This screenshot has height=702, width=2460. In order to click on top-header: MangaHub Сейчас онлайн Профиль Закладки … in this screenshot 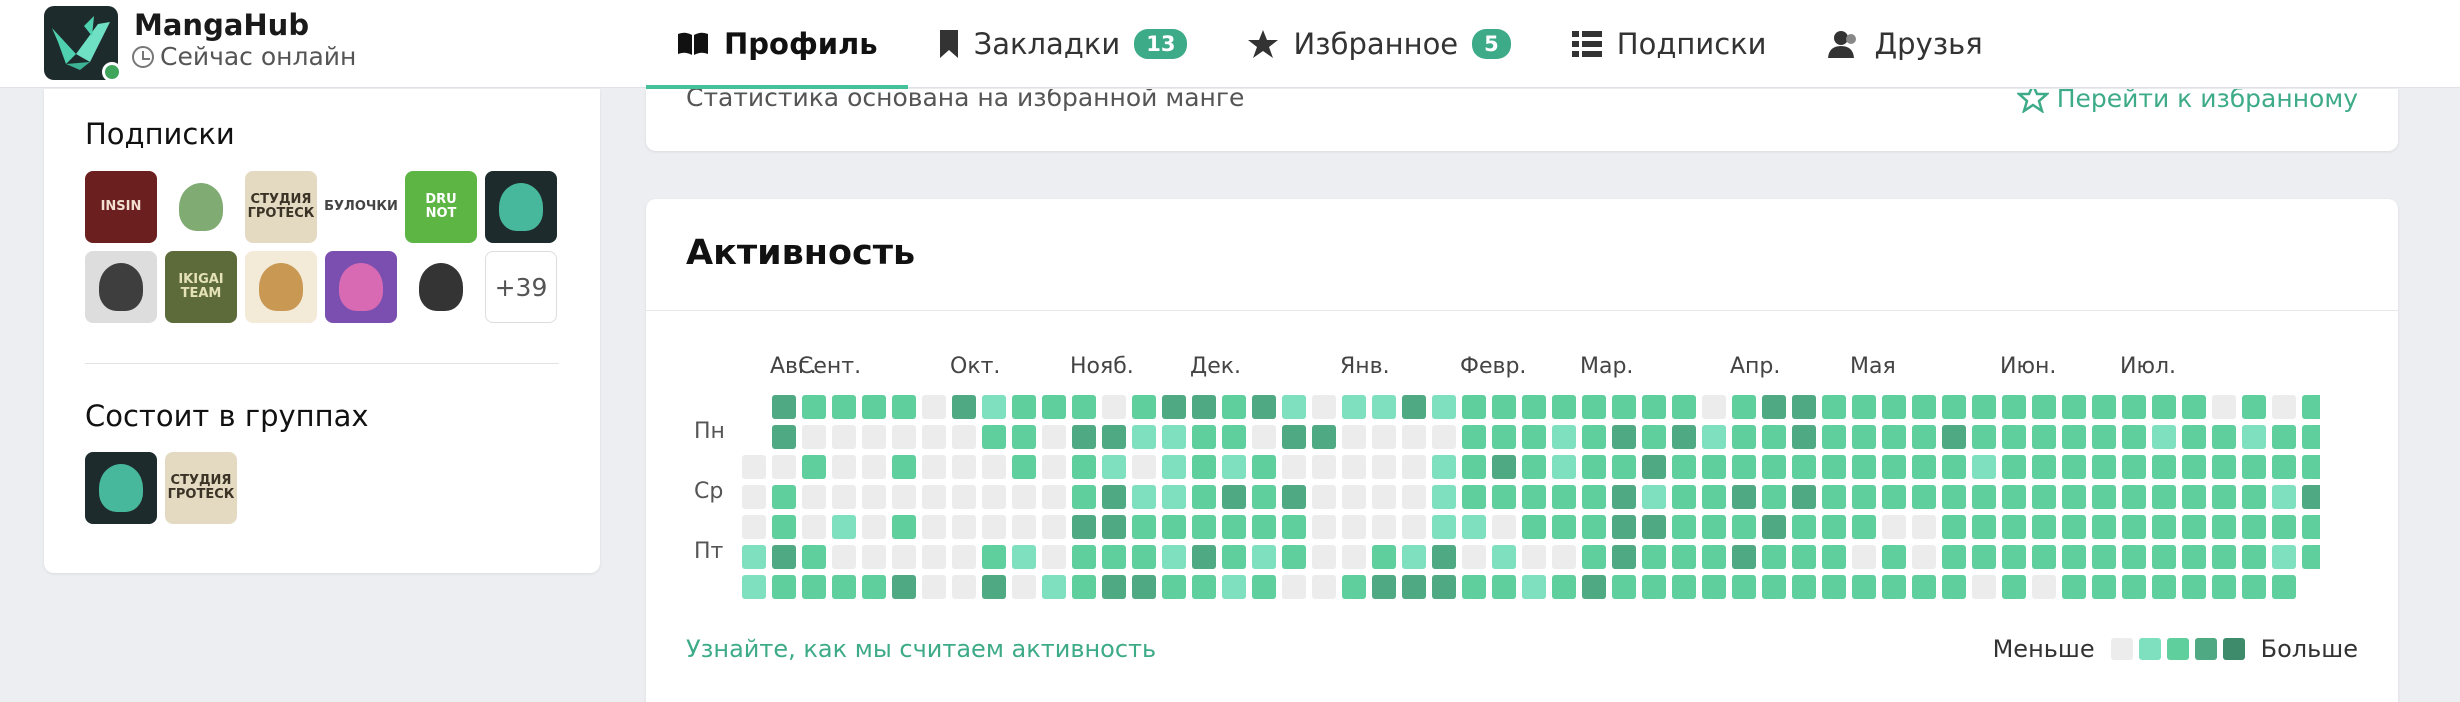, I will do `click(1230, 44)`.